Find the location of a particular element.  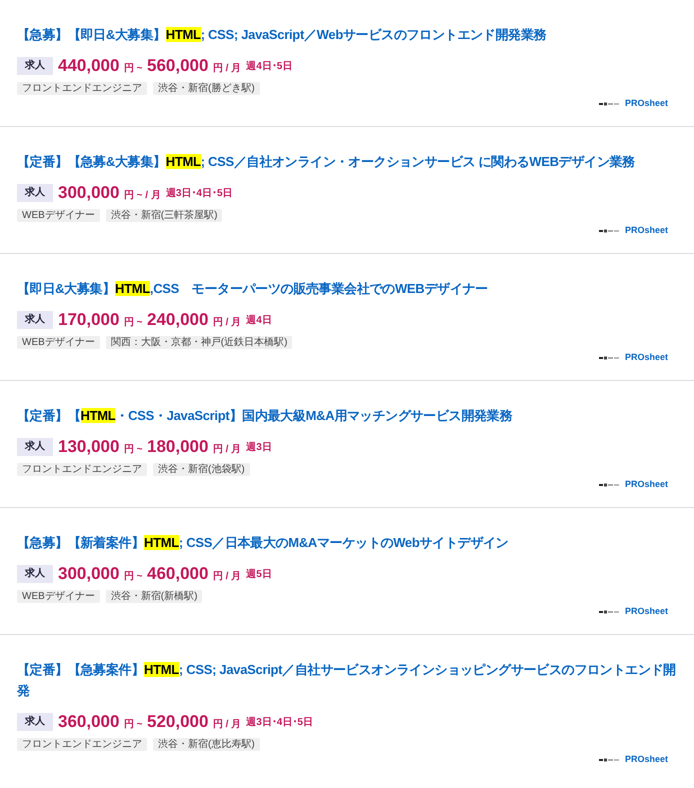

salary-text: 300,000 円 ~ 460,000 円 / 月 is located at coordinates (150, 574).